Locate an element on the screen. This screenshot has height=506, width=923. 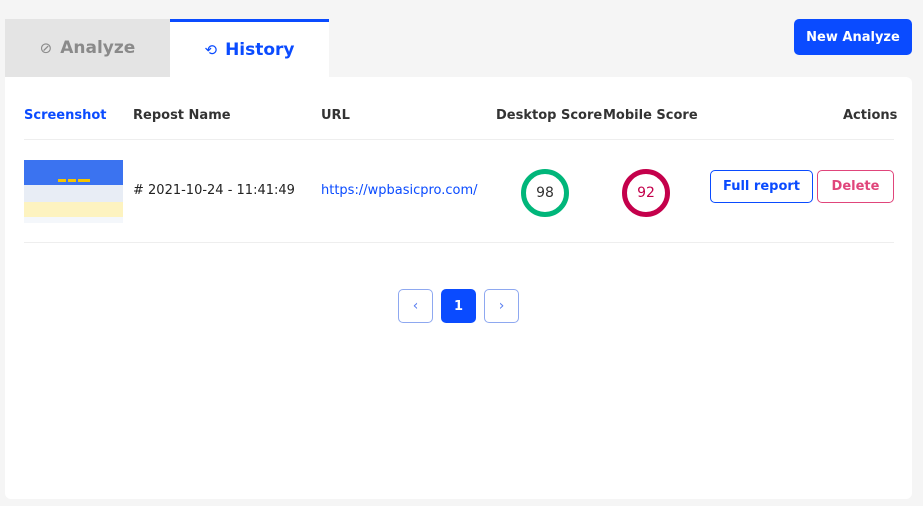
header-screenshot: Screenshot is located at coordinates (65, 115).